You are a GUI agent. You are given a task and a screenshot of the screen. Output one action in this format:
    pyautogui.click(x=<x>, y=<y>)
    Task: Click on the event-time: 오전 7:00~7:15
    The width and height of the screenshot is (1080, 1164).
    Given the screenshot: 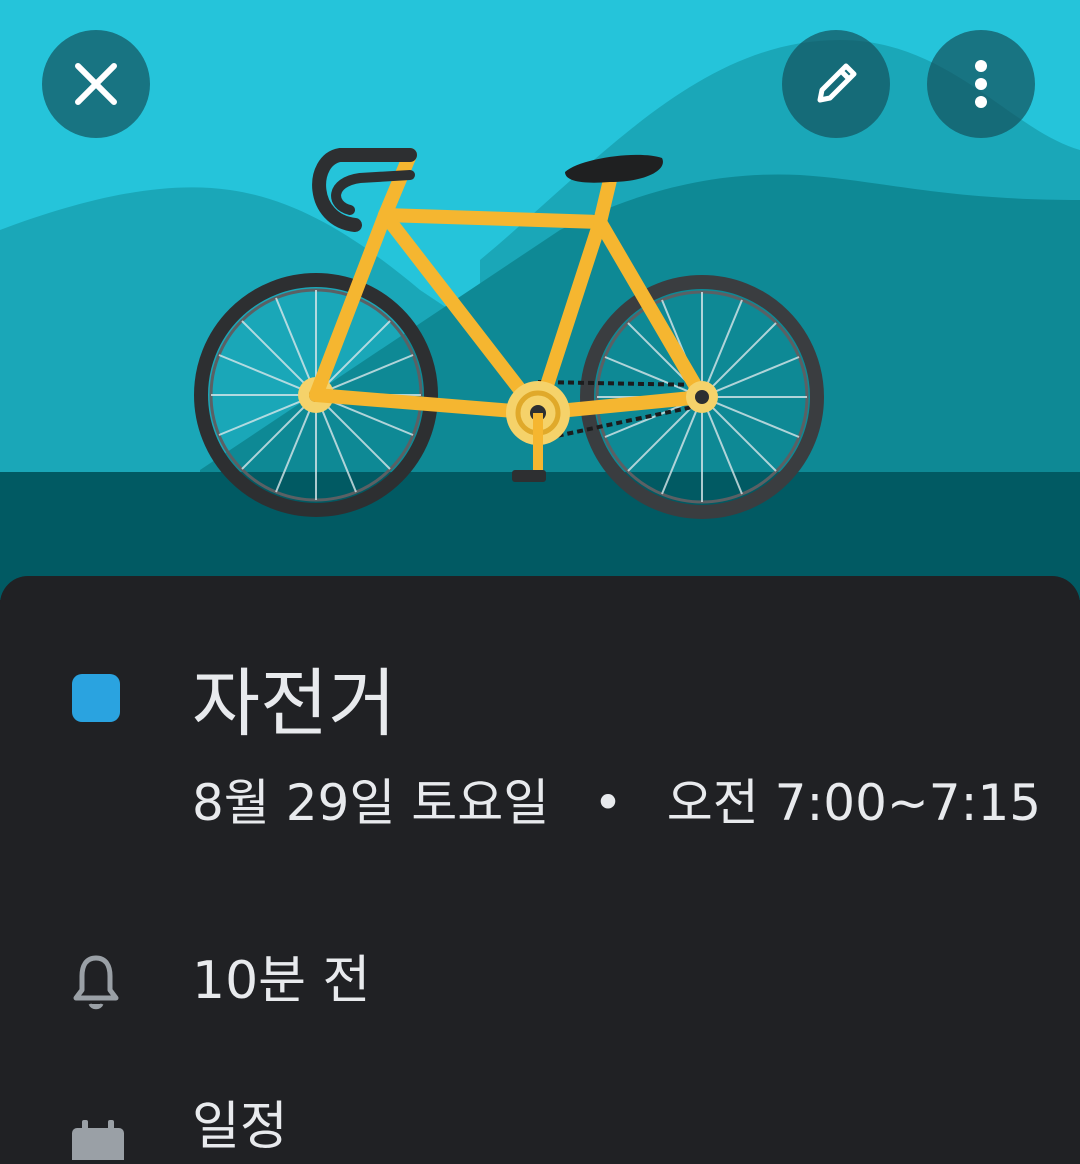 What is the action you would take?
    pyautogui.click(x=854, y=803)
    